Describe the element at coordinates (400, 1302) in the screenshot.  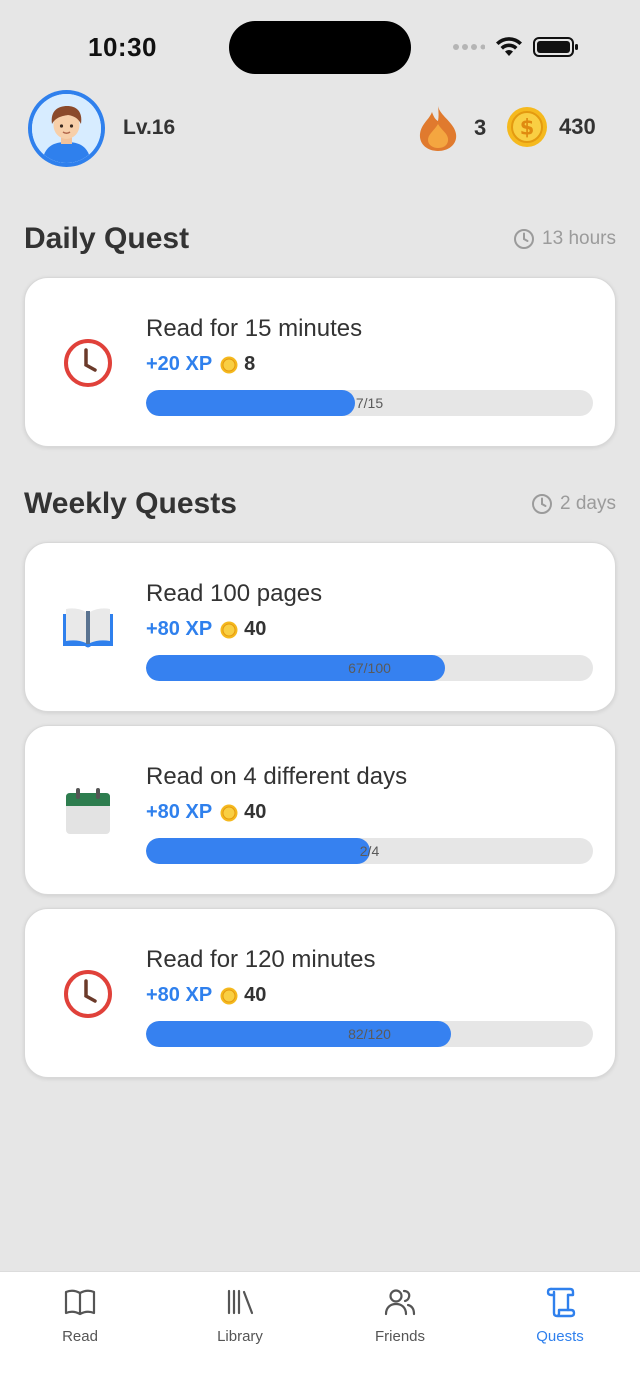
I see `friends-icon` at that location.